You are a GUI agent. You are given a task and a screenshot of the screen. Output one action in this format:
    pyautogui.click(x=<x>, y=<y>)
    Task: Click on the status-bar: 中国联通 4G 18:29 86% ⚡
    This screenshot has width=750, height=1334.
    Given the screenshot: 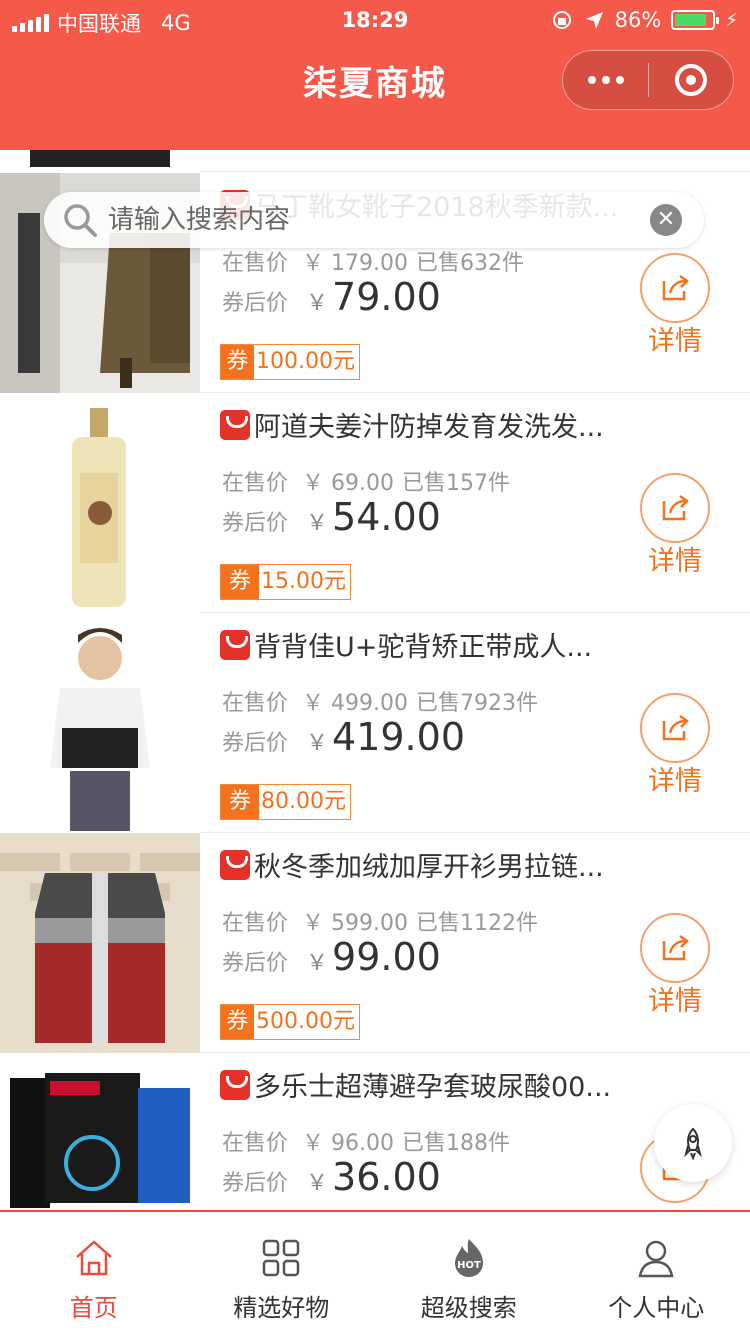 What is the action you would take?
    pyautogui.click(x=375, y=20)
    